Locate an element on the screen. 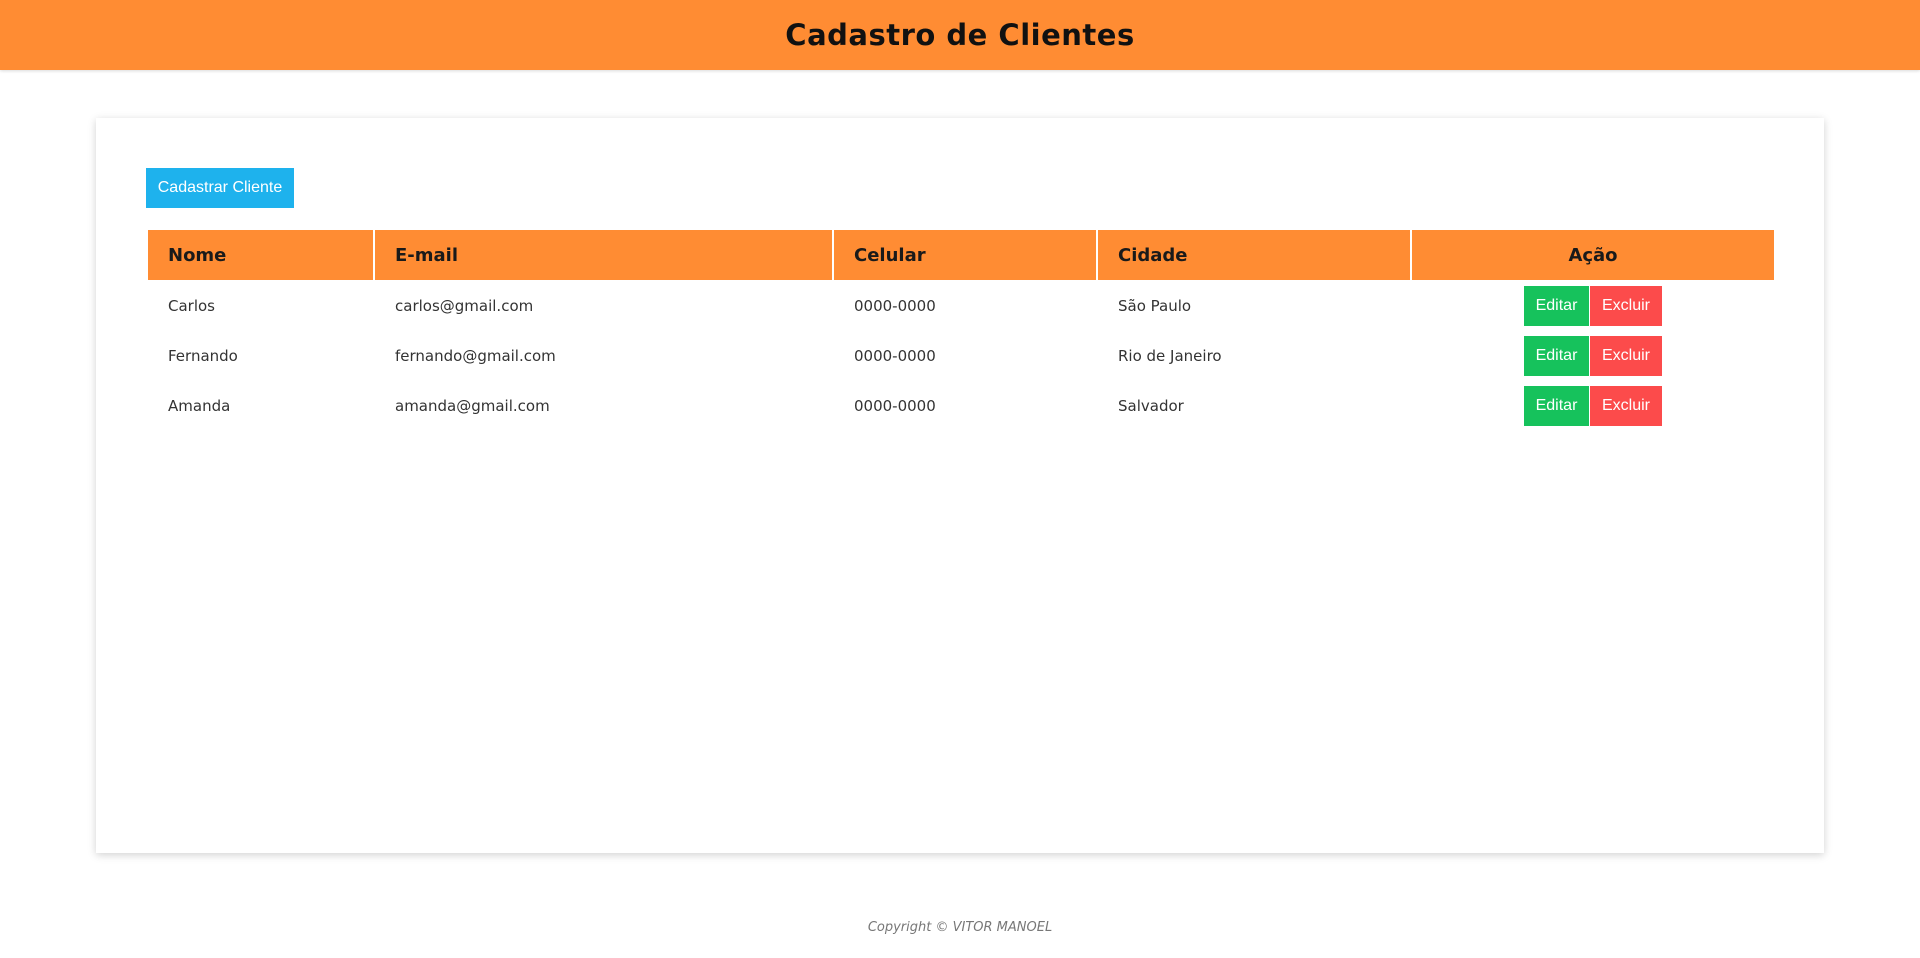 This screenshot has height=958, width=1920. table-header-row: Nome E-mail Celular Cidade Ação is located at coordinates (961, 255).